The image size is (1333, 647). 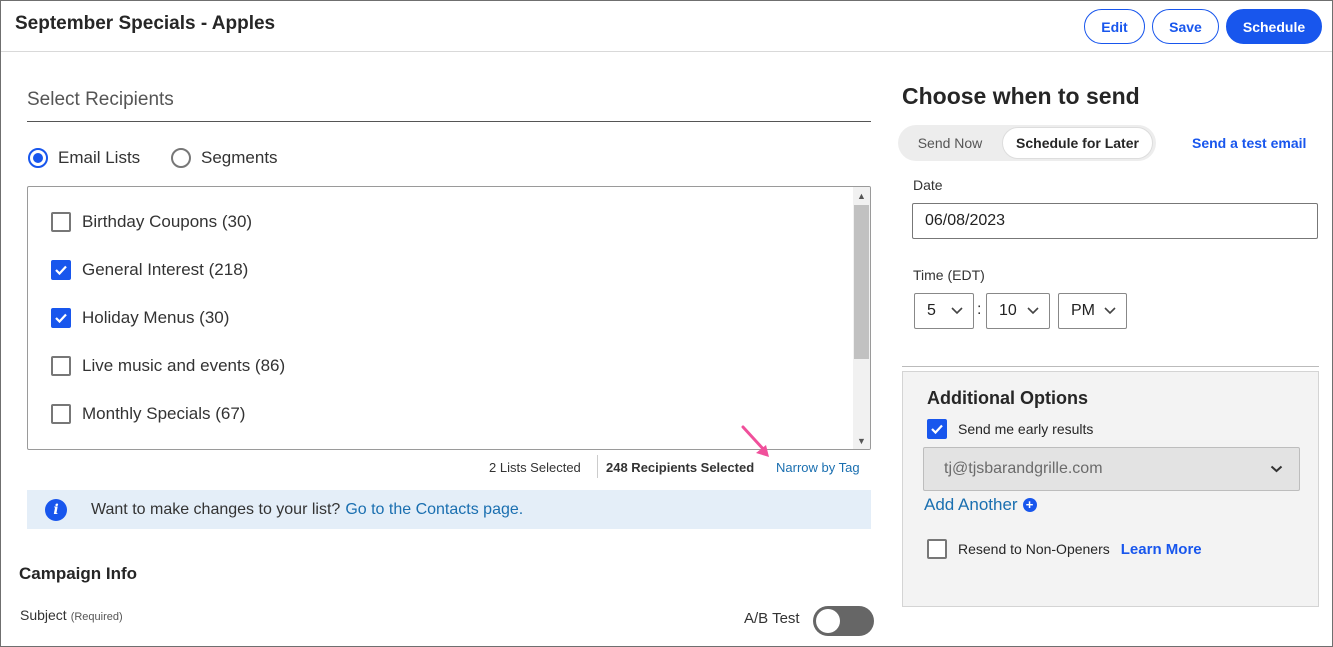 What do you see at coordinates (1029, 505) in the screenshot?
I see `plus-circle-icon: +` at bounding box center [1029, 505].